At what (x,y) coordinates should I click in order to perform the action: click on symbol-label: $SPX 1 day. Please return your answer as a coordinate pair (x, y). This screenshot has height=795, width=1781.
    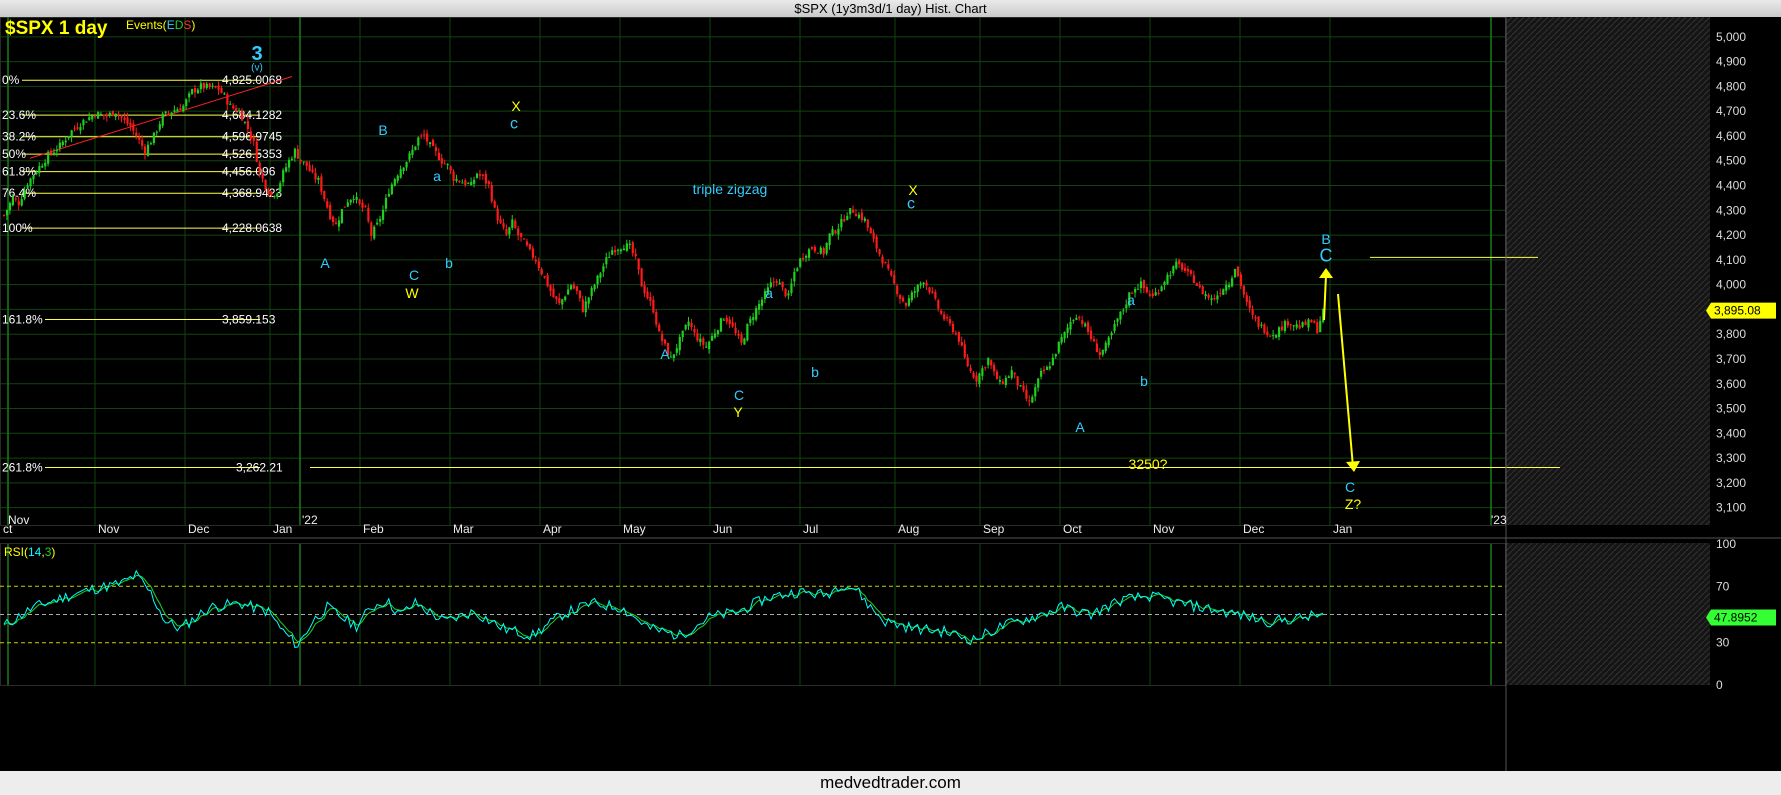
    Looking at the image, I should click on (56, 28).